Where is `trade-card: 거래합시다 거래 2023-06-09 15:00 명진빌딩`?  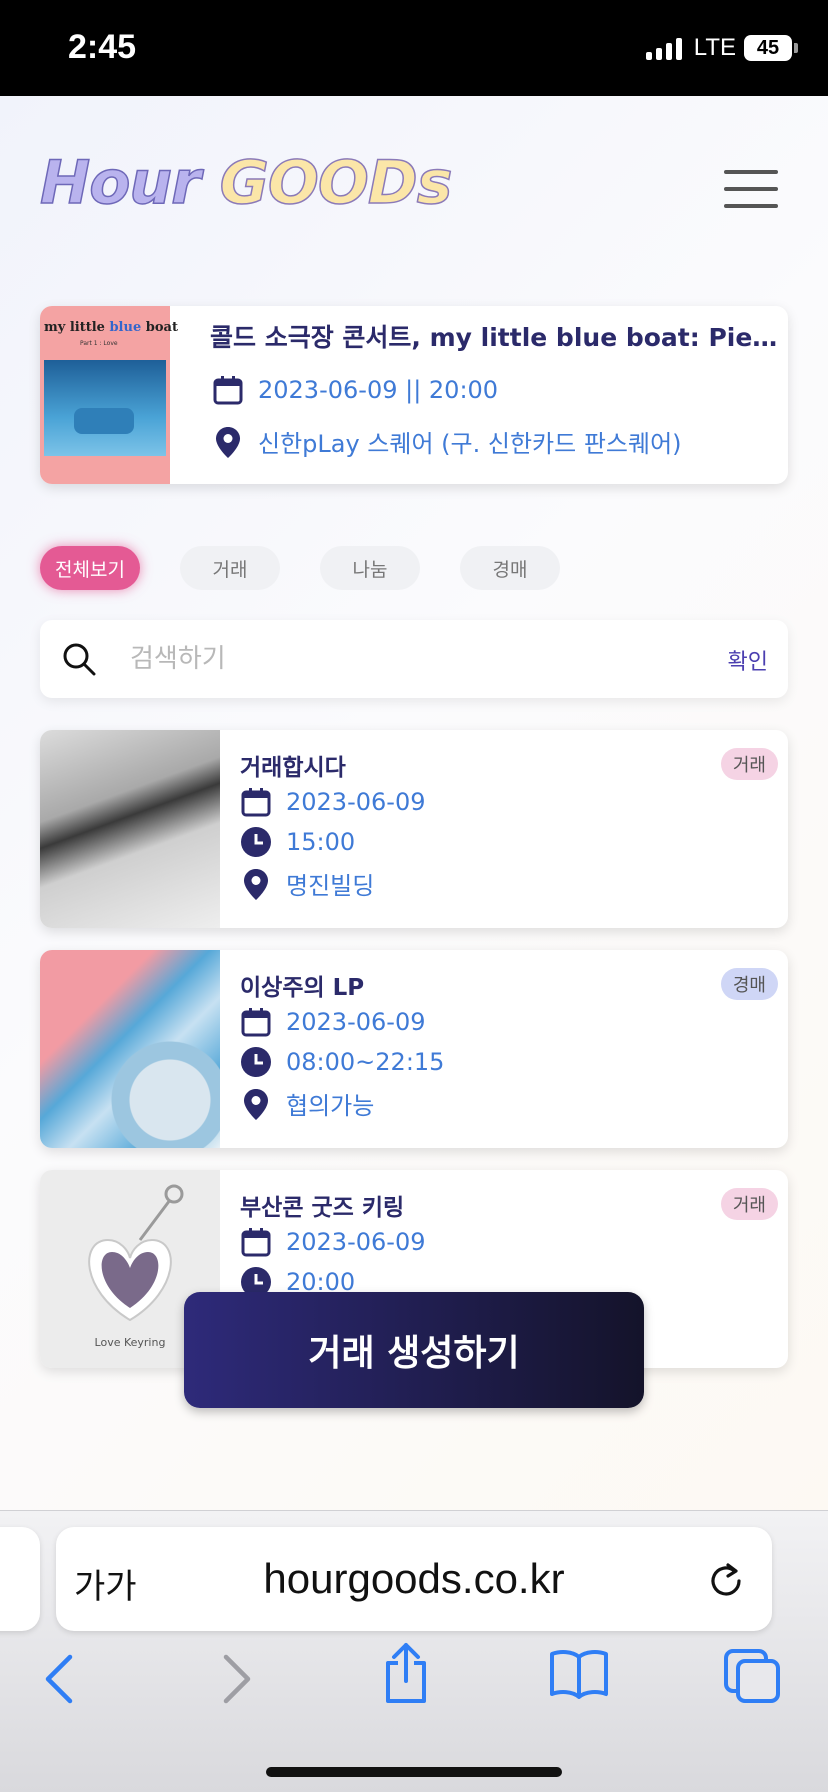
trade-card: 거래합시다 거래 2023-06-09 15:00 명진빌딩 is located at coordinates (414, 829).